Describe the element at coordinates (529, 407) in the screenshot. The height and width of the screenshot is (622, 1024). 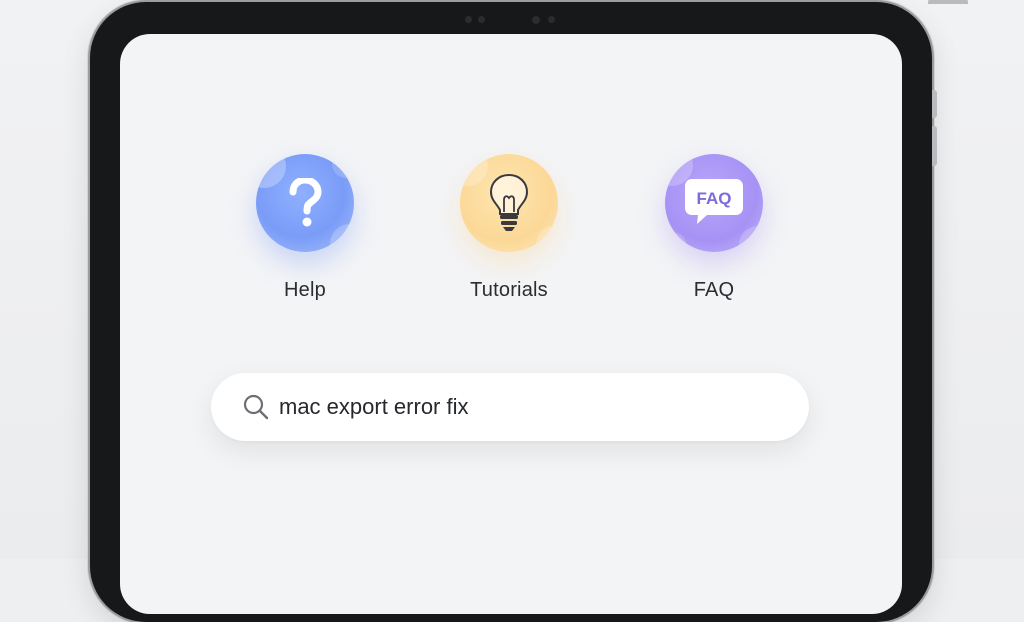
I see `search-input` at that location.